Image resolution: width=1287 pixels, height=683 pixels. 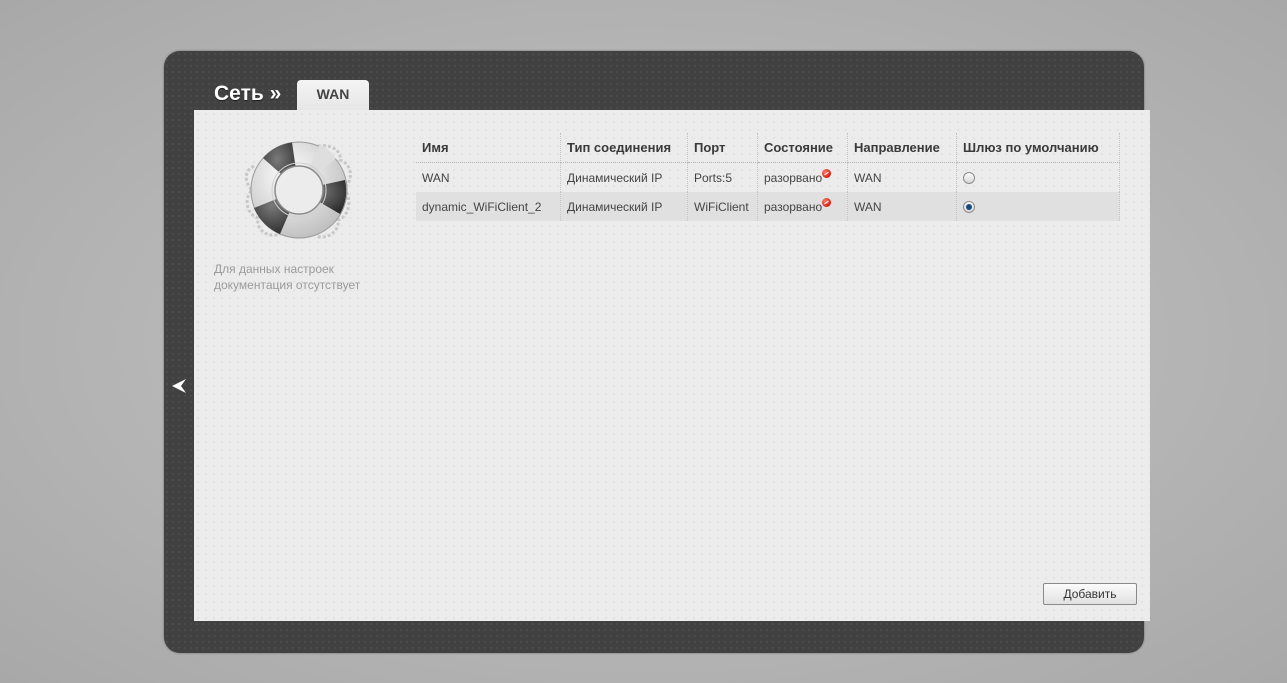 I want to click on cell-name: dynamic_WiFiClient_2, so click(x=488, y=206).